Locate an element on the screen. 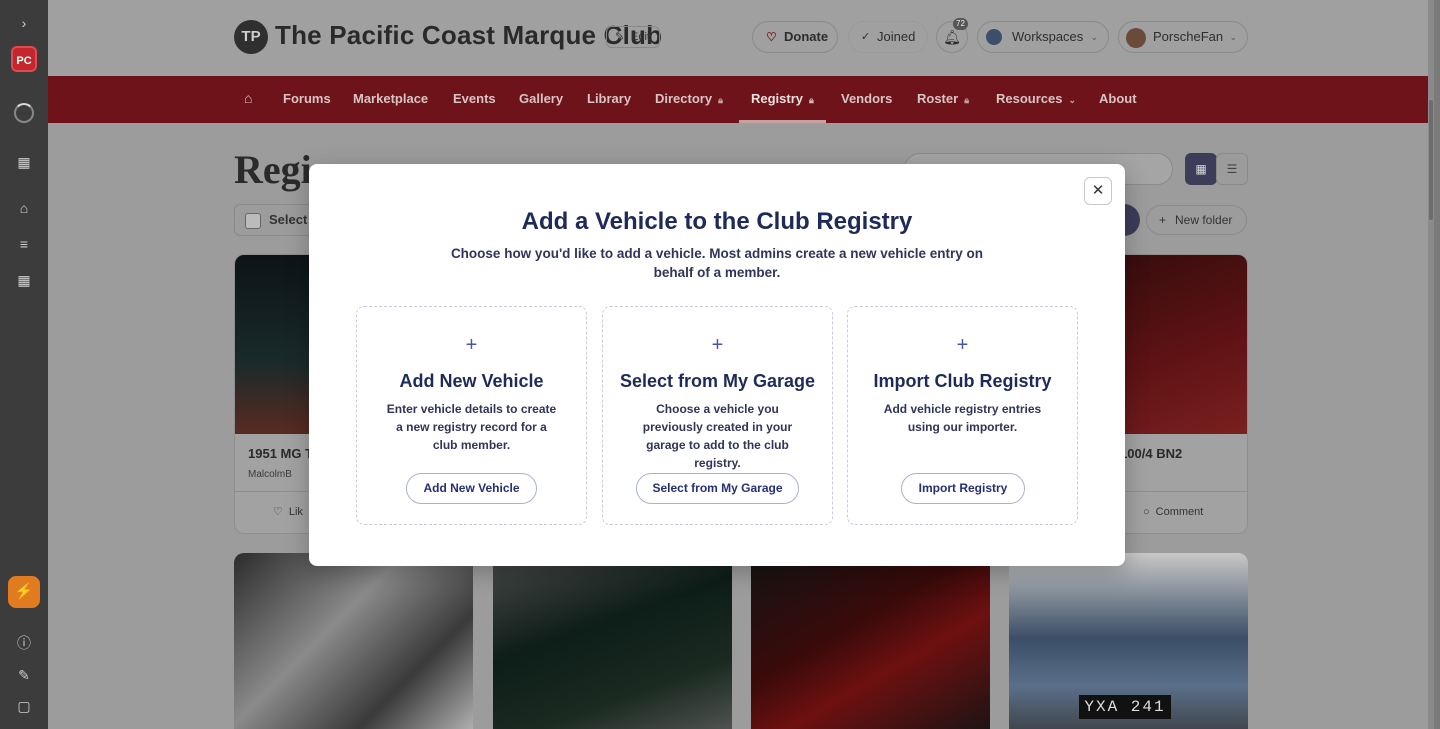  announcement-icon: ✎ is located at coordinates (24, 675).